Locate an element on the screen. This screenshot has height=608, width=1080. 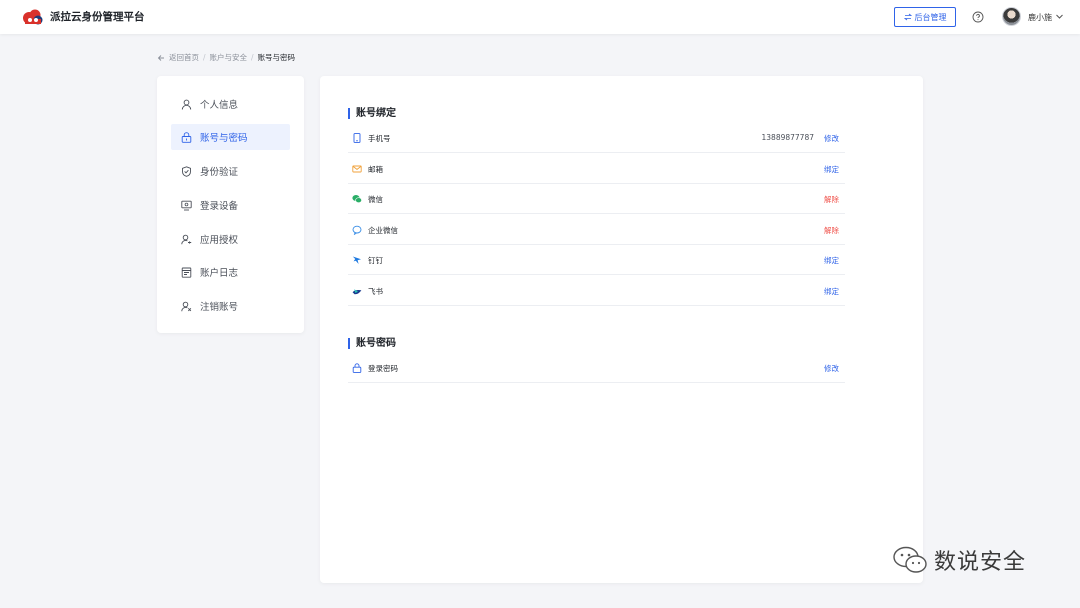
binding-value: 13889877787 is located at coordinates (788, 137).